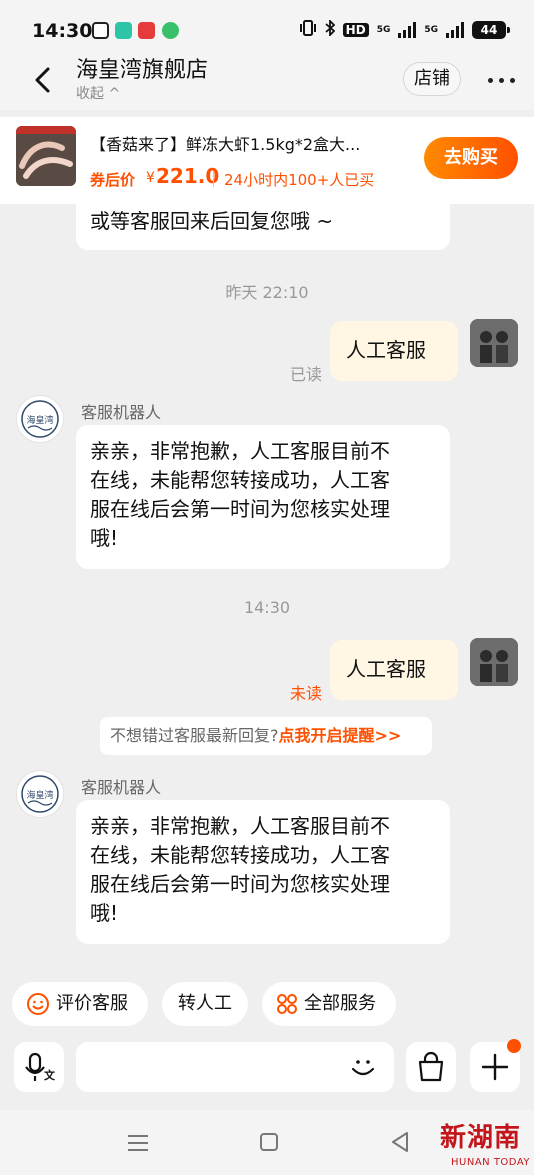  What do you see at coordinates (432, 79) in the screenshot?
I see `store-button: 店铺` at bounding box center [432, 79].